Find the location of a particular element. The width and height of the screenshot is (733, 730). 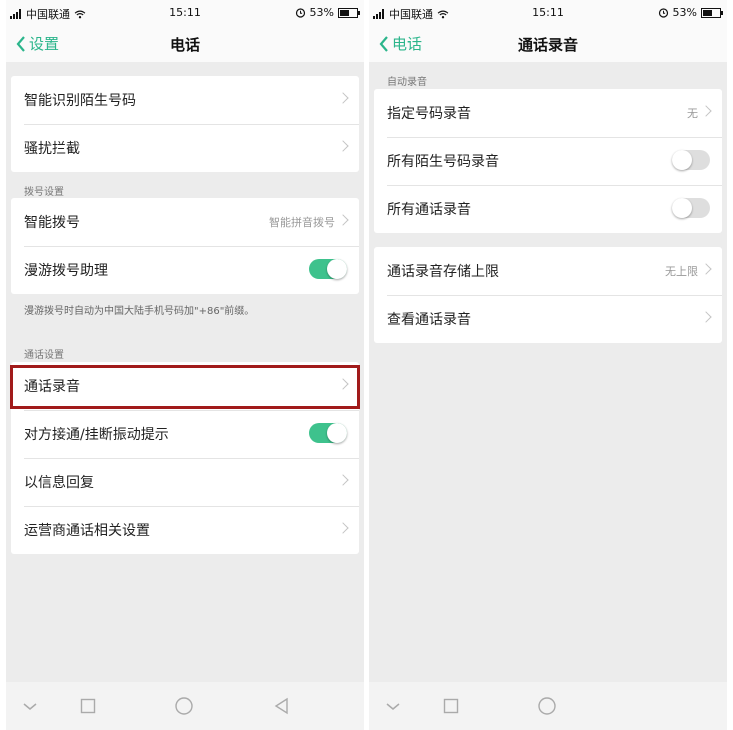

row-value: 智能拼音拨号 is located at coordinates (302, 222).